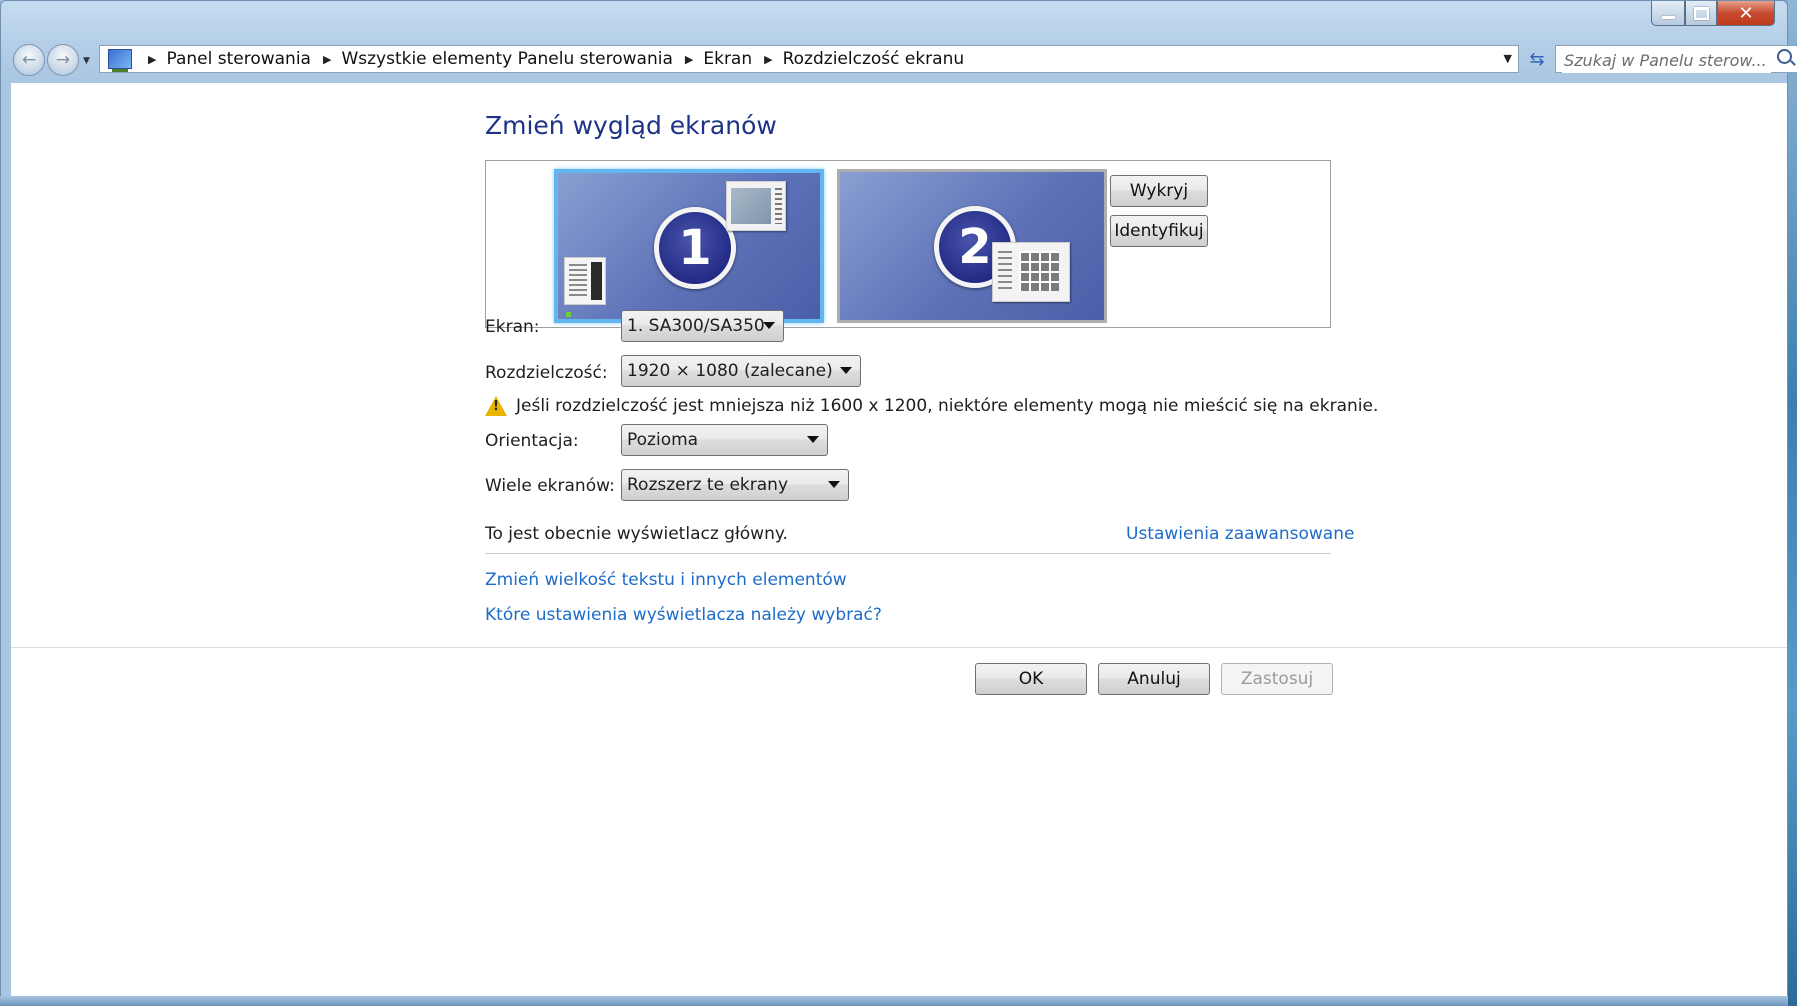  I want to click on close-icon: ✕, so click(1746, 13).